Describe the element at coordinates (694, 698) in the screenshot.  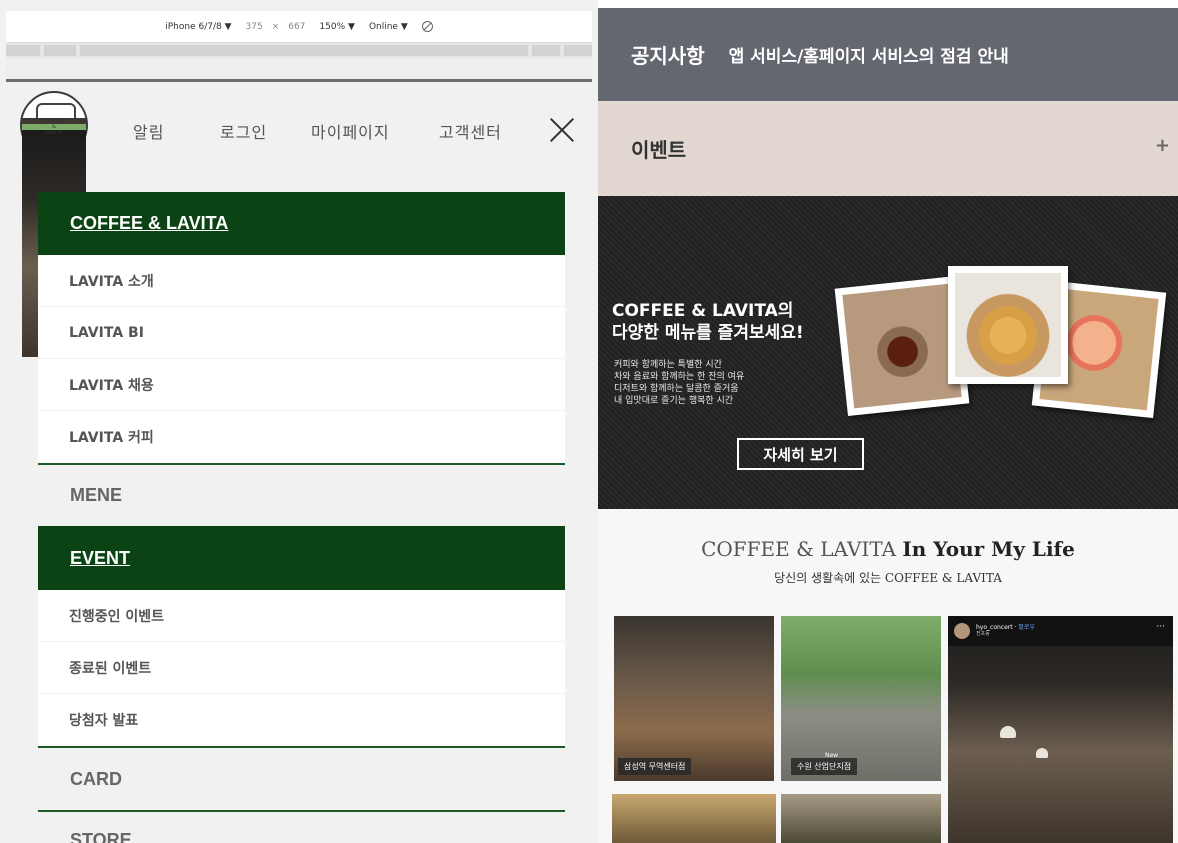
I see `store-tile-samsung: 삼성역 무역센터점` at that location.